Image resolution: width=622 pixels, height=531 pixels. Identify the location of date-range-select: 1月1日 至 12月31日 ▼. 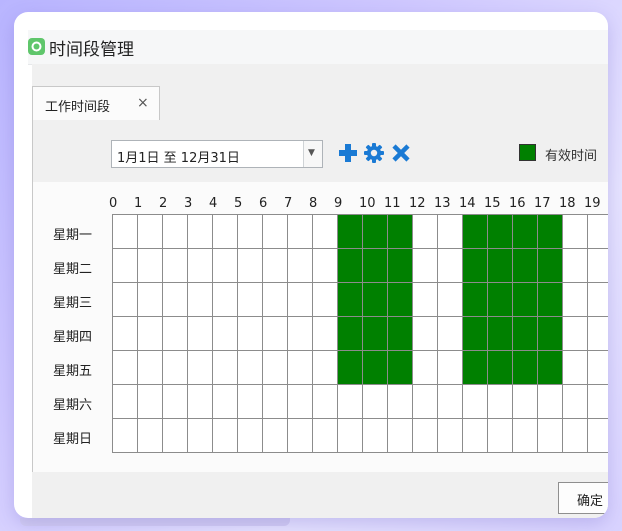
(217, 154).